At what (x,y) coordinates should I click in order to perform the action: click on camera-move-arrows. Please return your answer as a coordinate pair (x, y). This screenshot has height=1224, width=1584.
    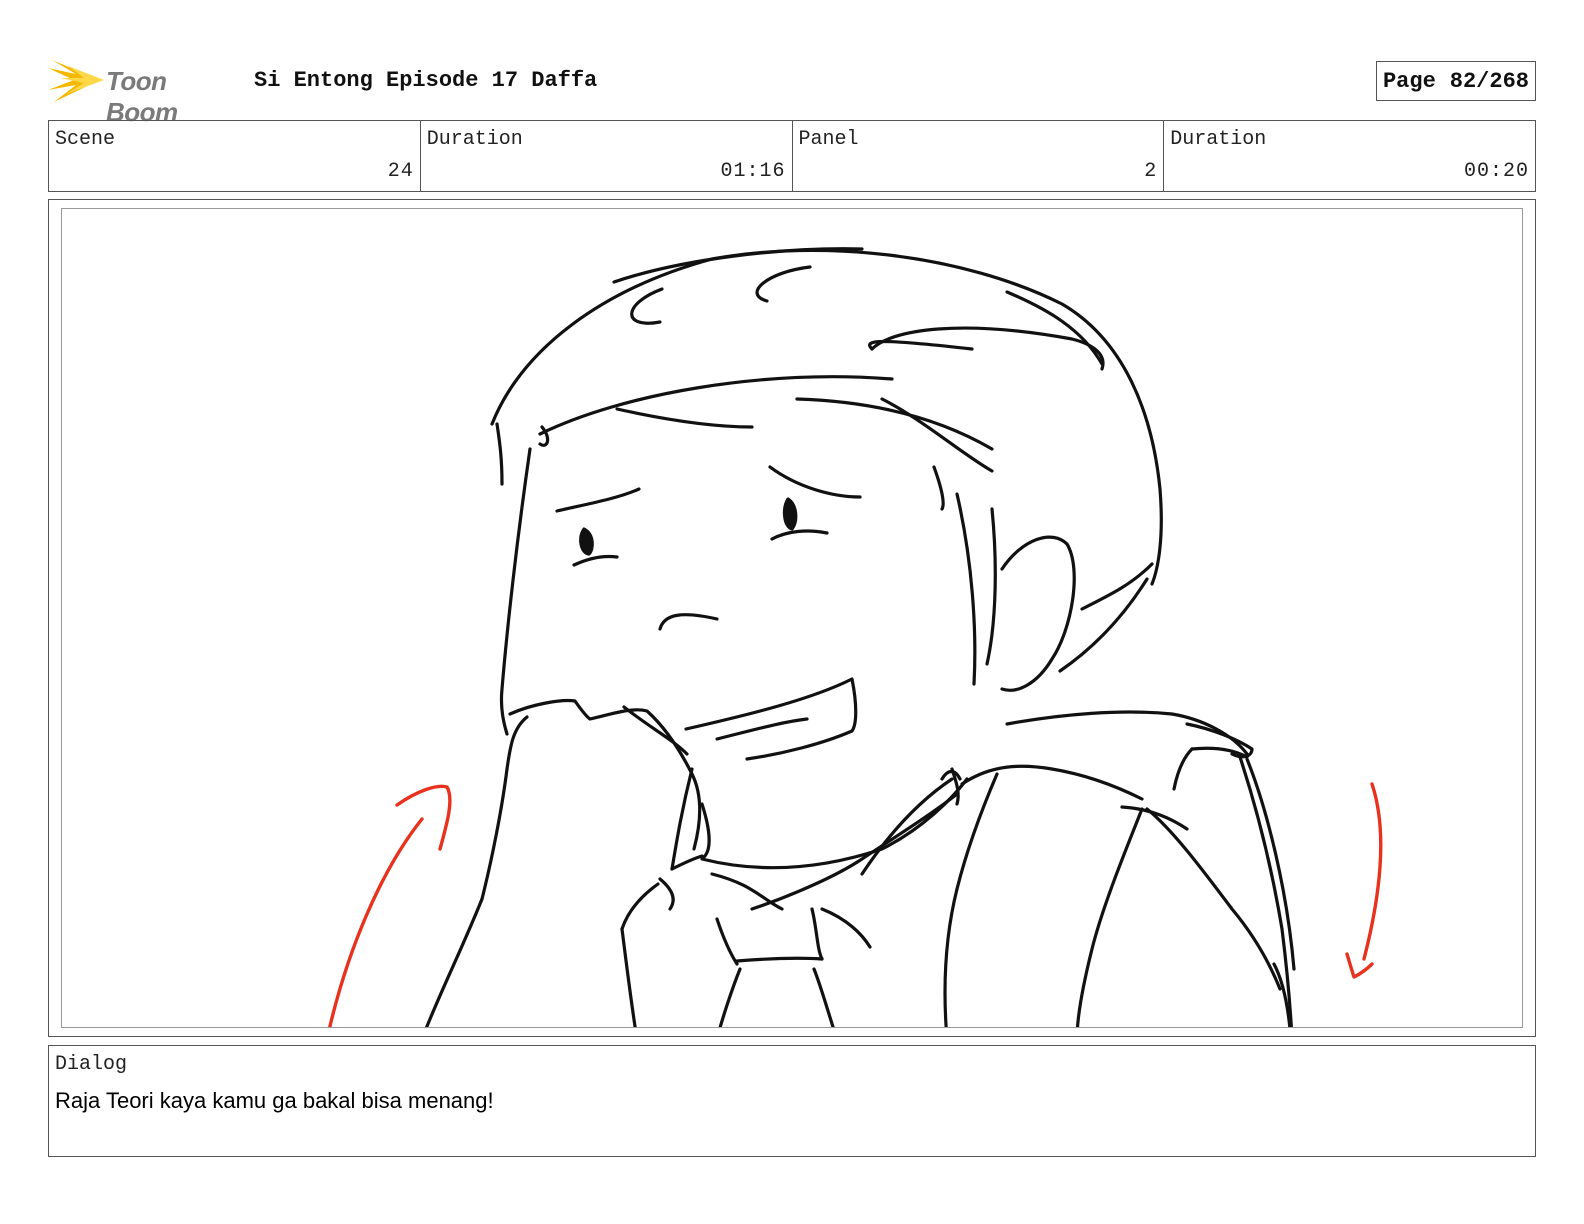
    Looking at the image, I should click on (855, 904).